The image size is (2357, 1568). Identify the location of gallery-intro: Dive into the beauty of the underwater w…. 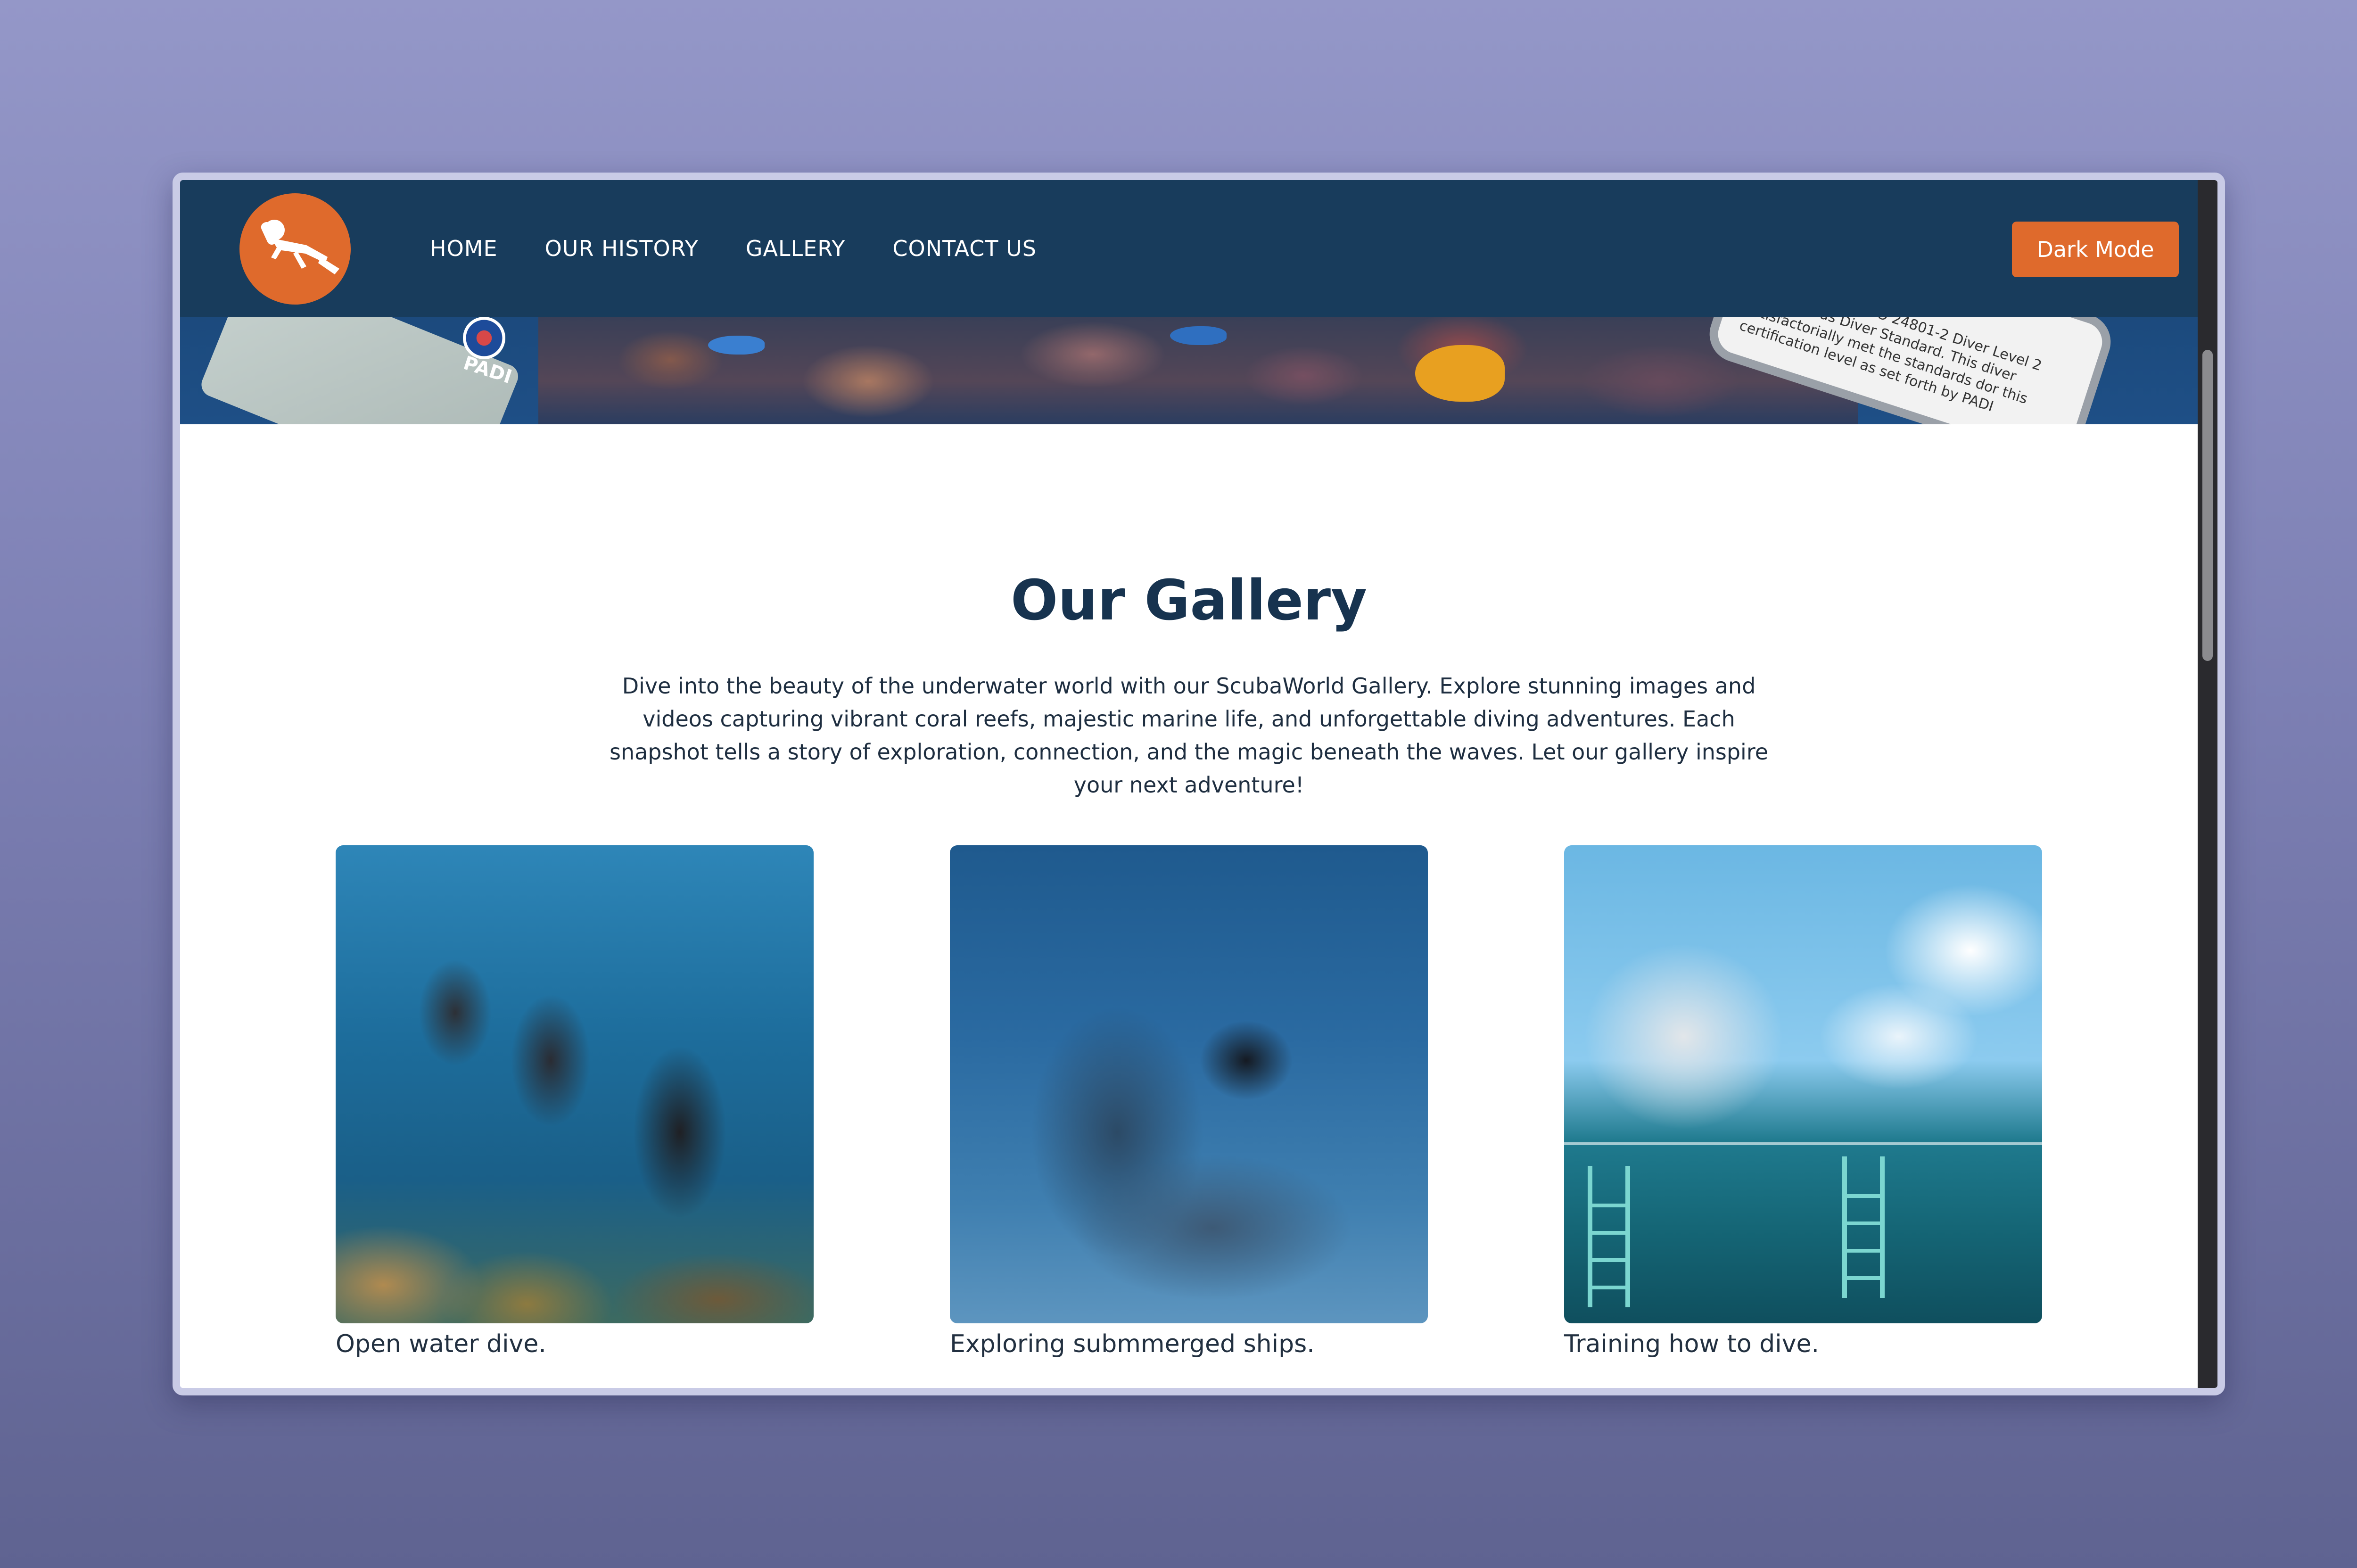
(1189, 736).